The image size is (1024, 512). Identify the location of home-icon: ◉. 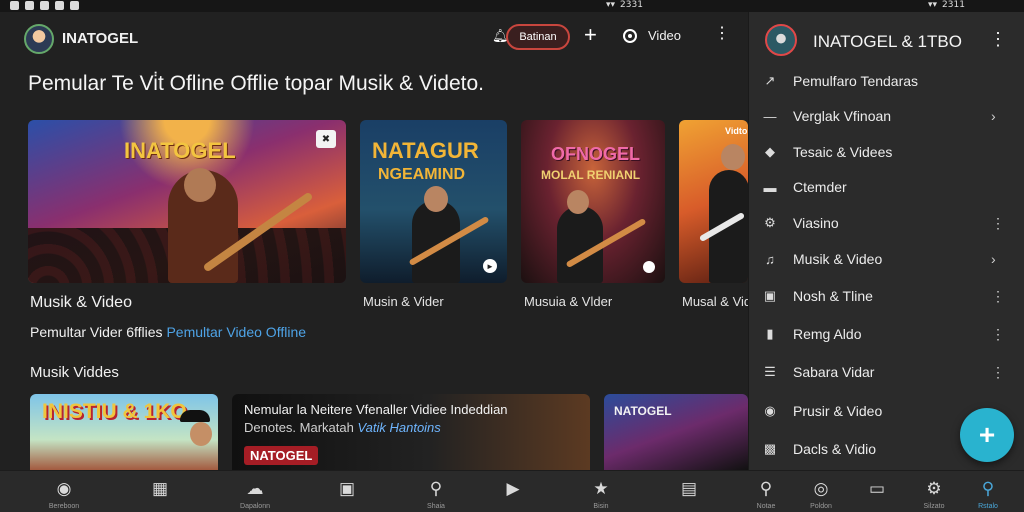
(64, 488).